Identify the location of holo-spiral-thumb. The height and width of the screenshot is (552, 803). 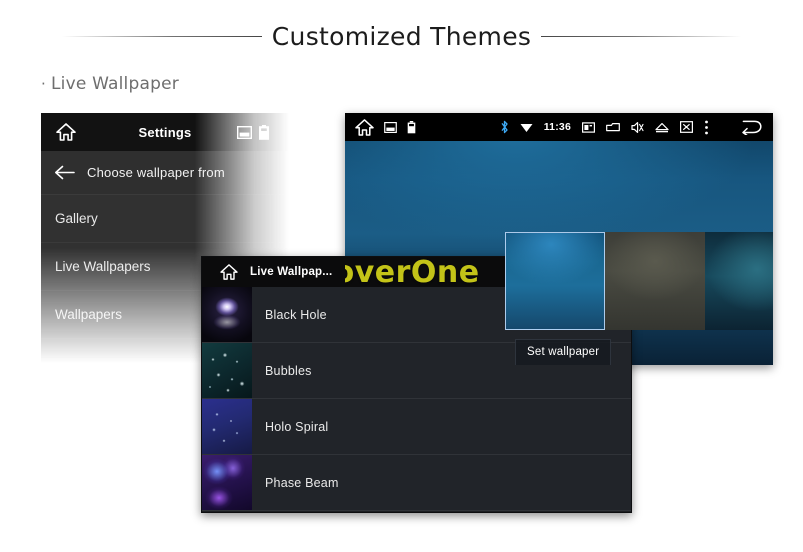
(227, 426).